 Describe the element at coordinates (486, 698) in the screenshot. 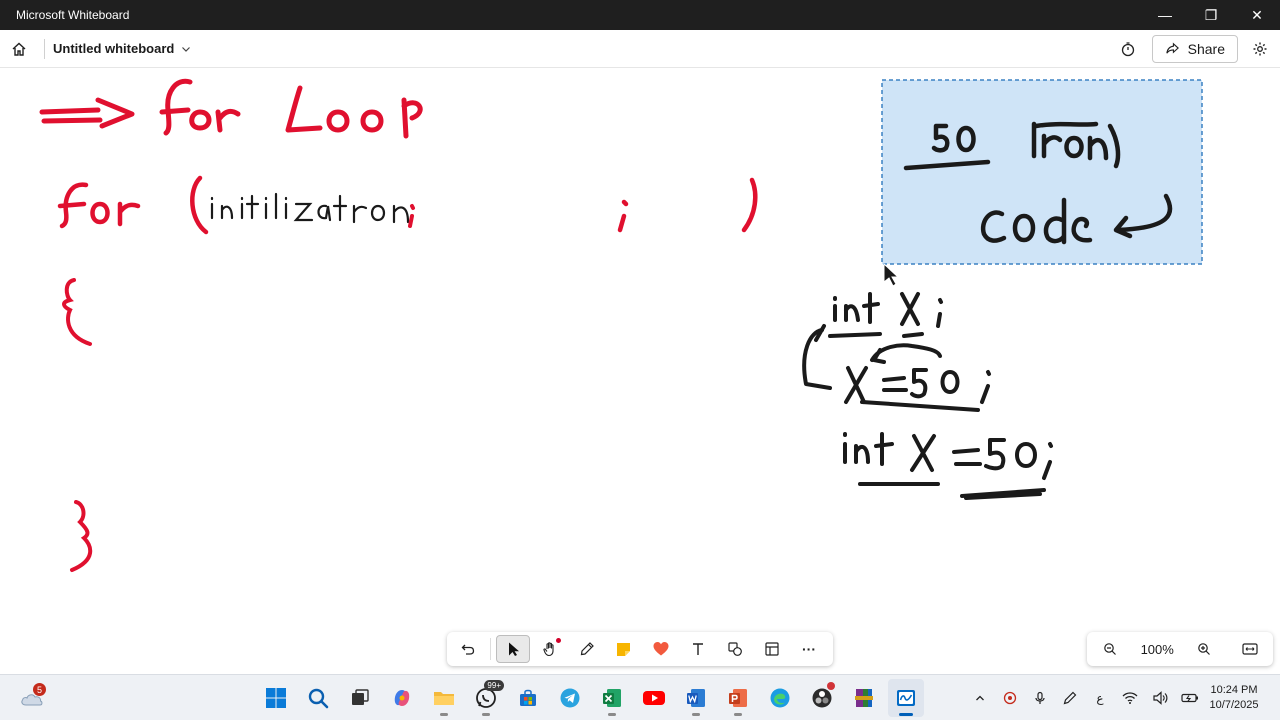

I see `whatsapp-app: 99+` at that location.